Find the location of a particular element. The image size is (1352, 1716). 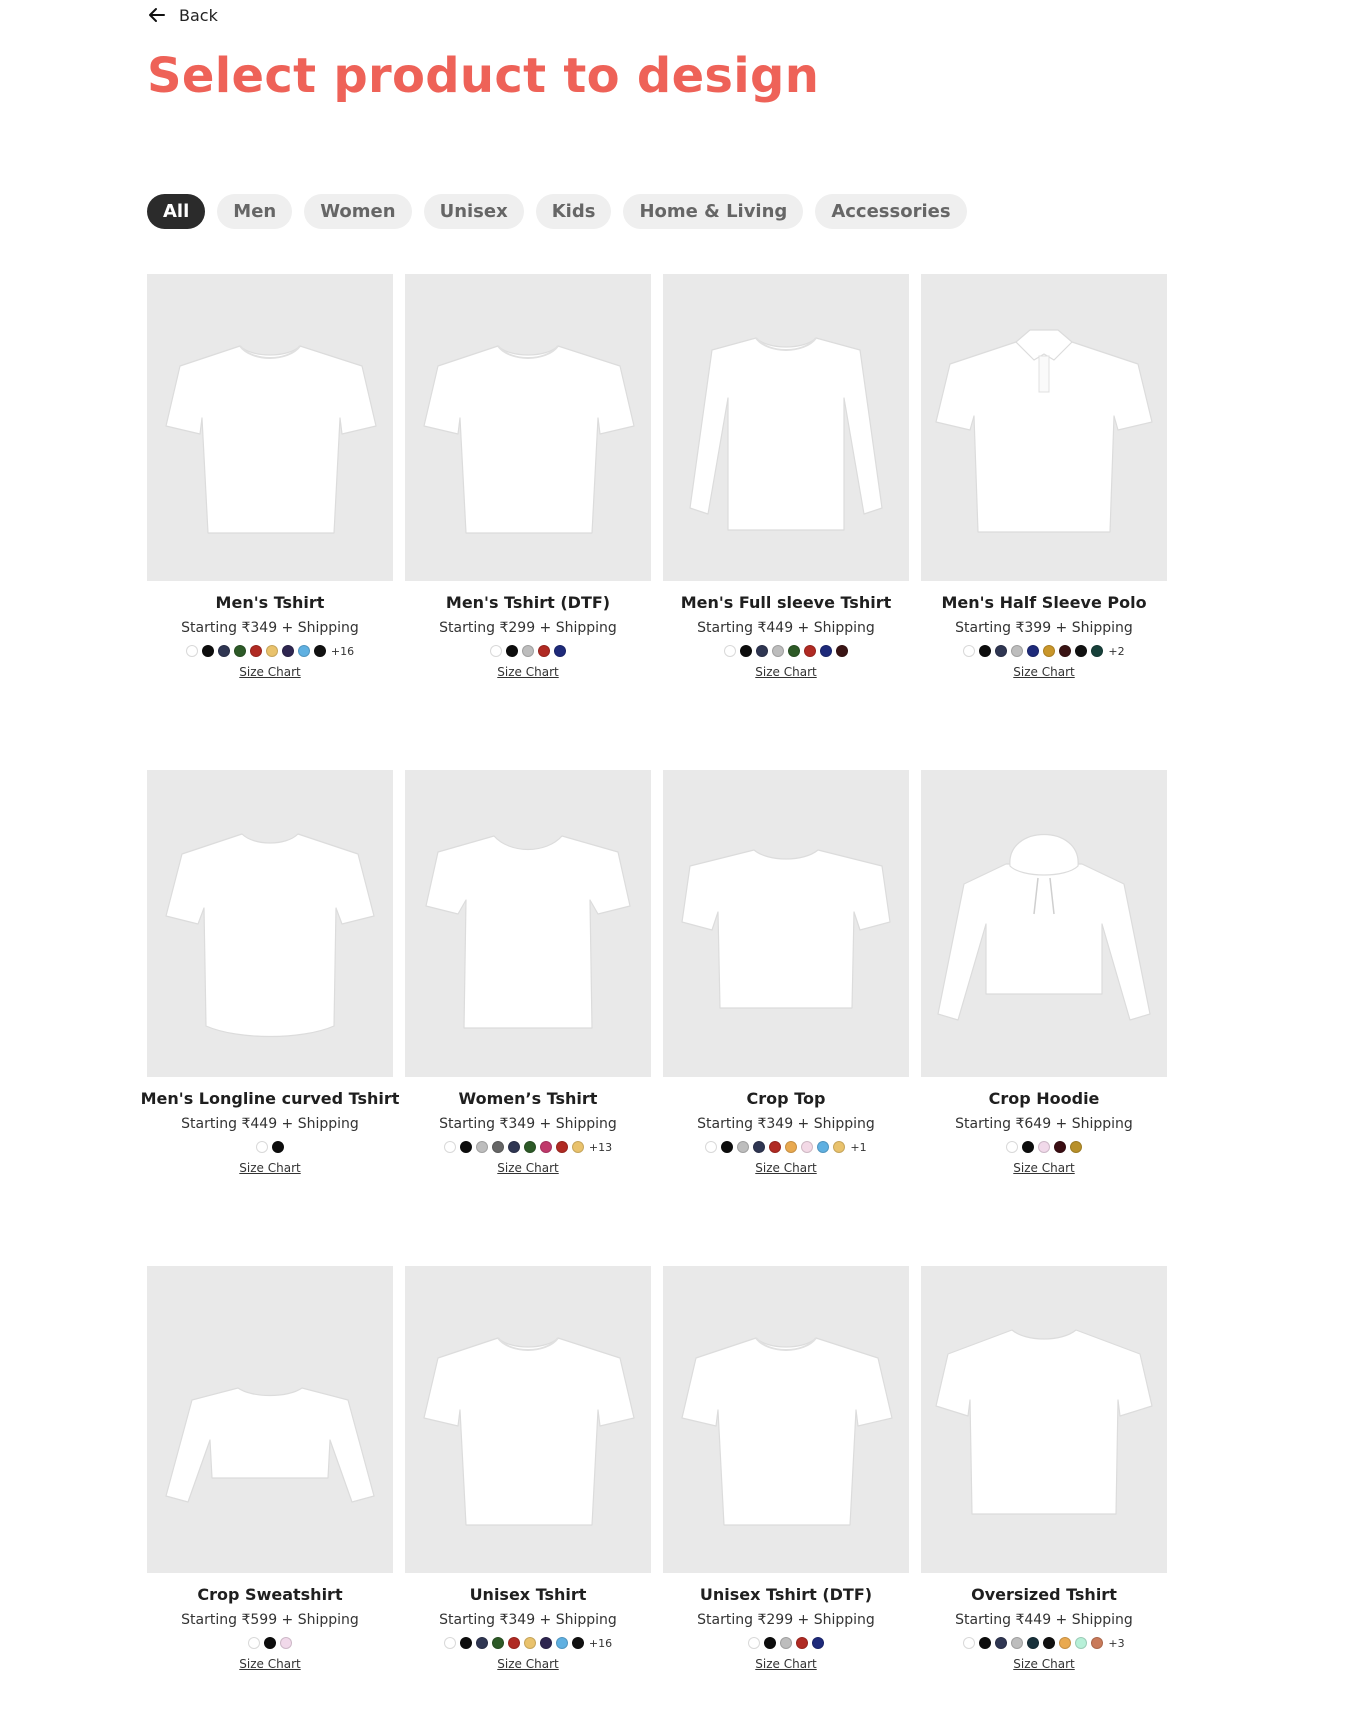

category-chip-unisex: Unisex is located at coordinates (473, 211).